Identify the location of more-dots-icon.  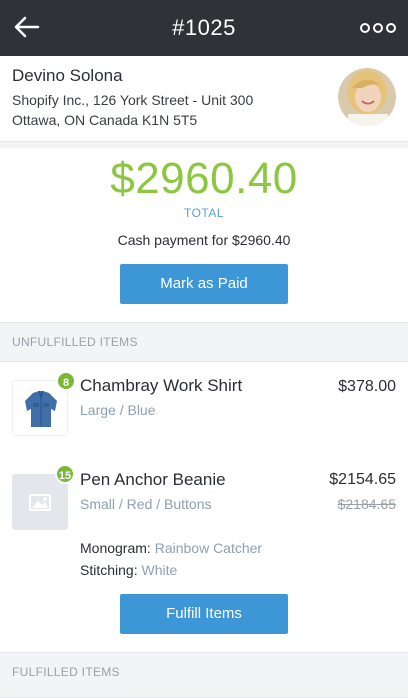
(378, 28).